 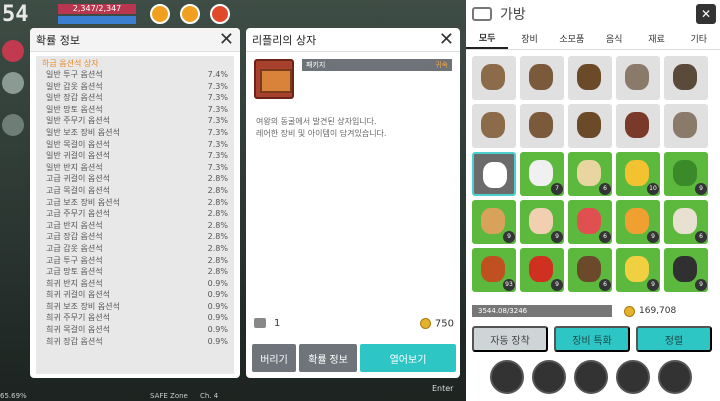 I want to click on mp-bar, so click(x=97, y=20).